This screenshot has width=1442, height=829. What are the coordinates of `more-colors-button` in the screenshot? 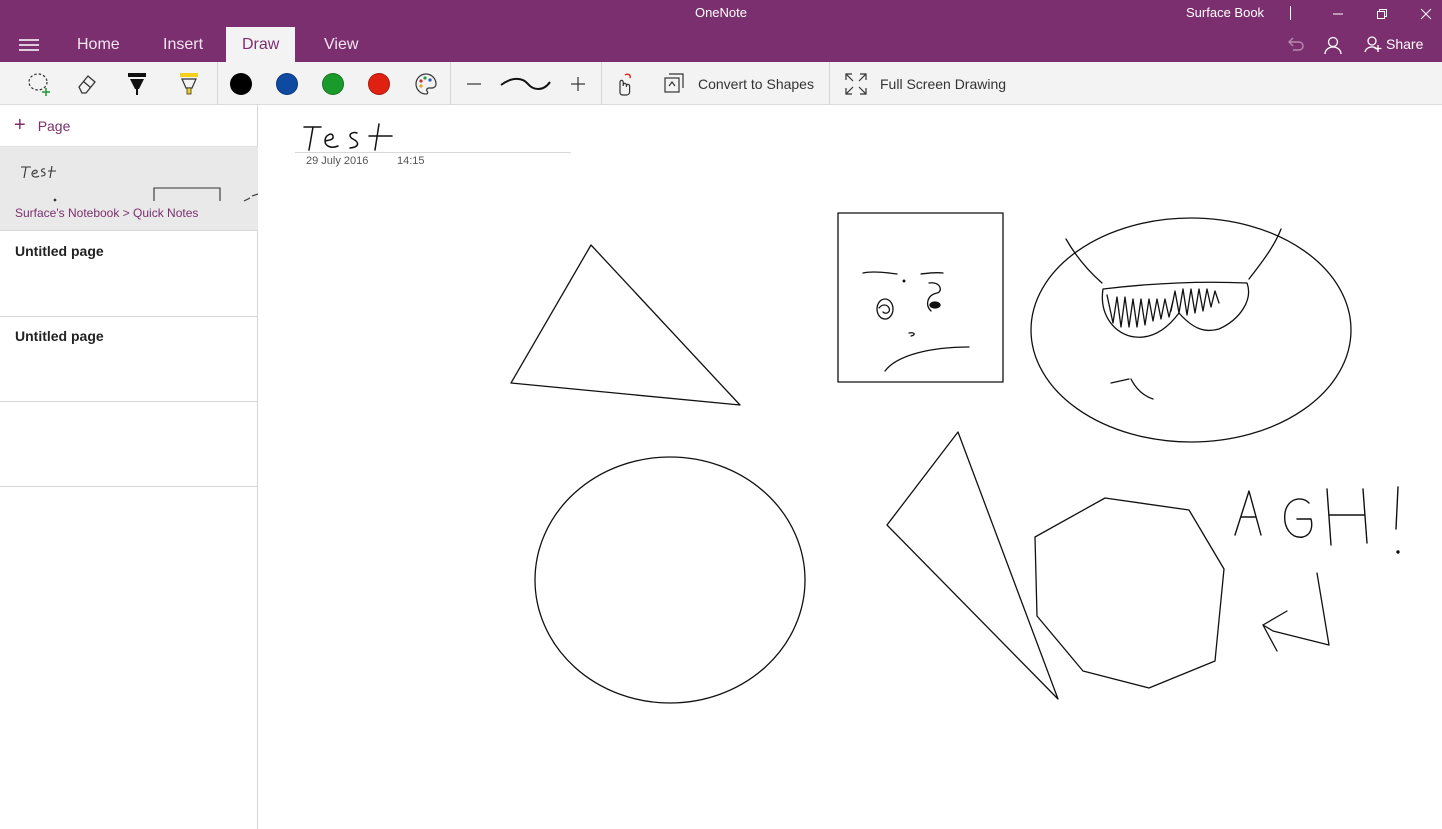 It's located at (426, 83).